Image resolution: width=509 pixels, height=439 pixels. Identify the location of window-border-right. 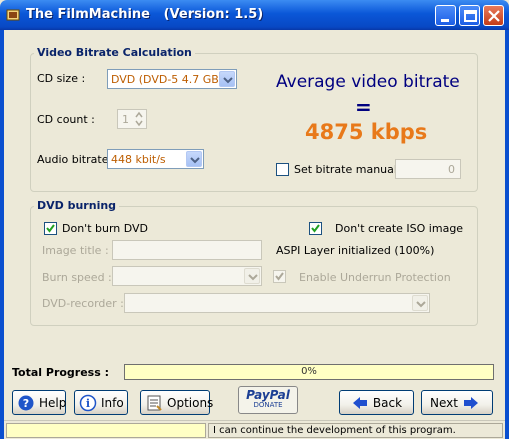
(507, 234).